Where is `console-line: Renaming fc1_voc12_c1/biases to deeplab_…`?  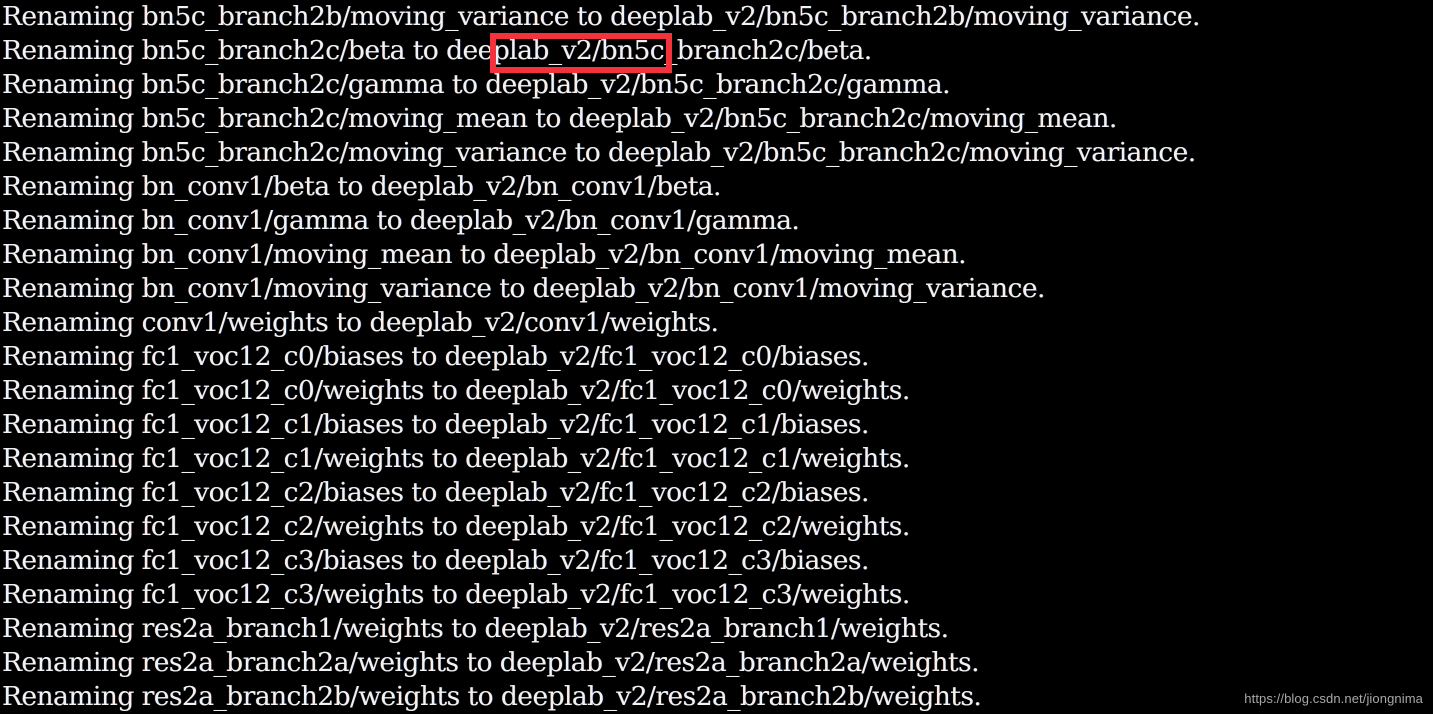
console-line: Renaming fc1_voc12_c1/biases to deeplab_… is located at coordinates (435, 424).